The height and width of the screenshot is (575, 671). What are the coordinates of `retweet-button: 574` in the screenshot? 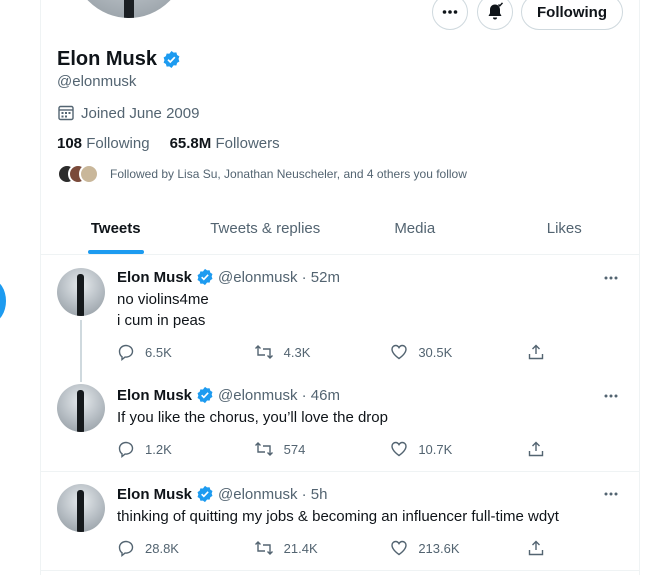 It's located at (309, 449).